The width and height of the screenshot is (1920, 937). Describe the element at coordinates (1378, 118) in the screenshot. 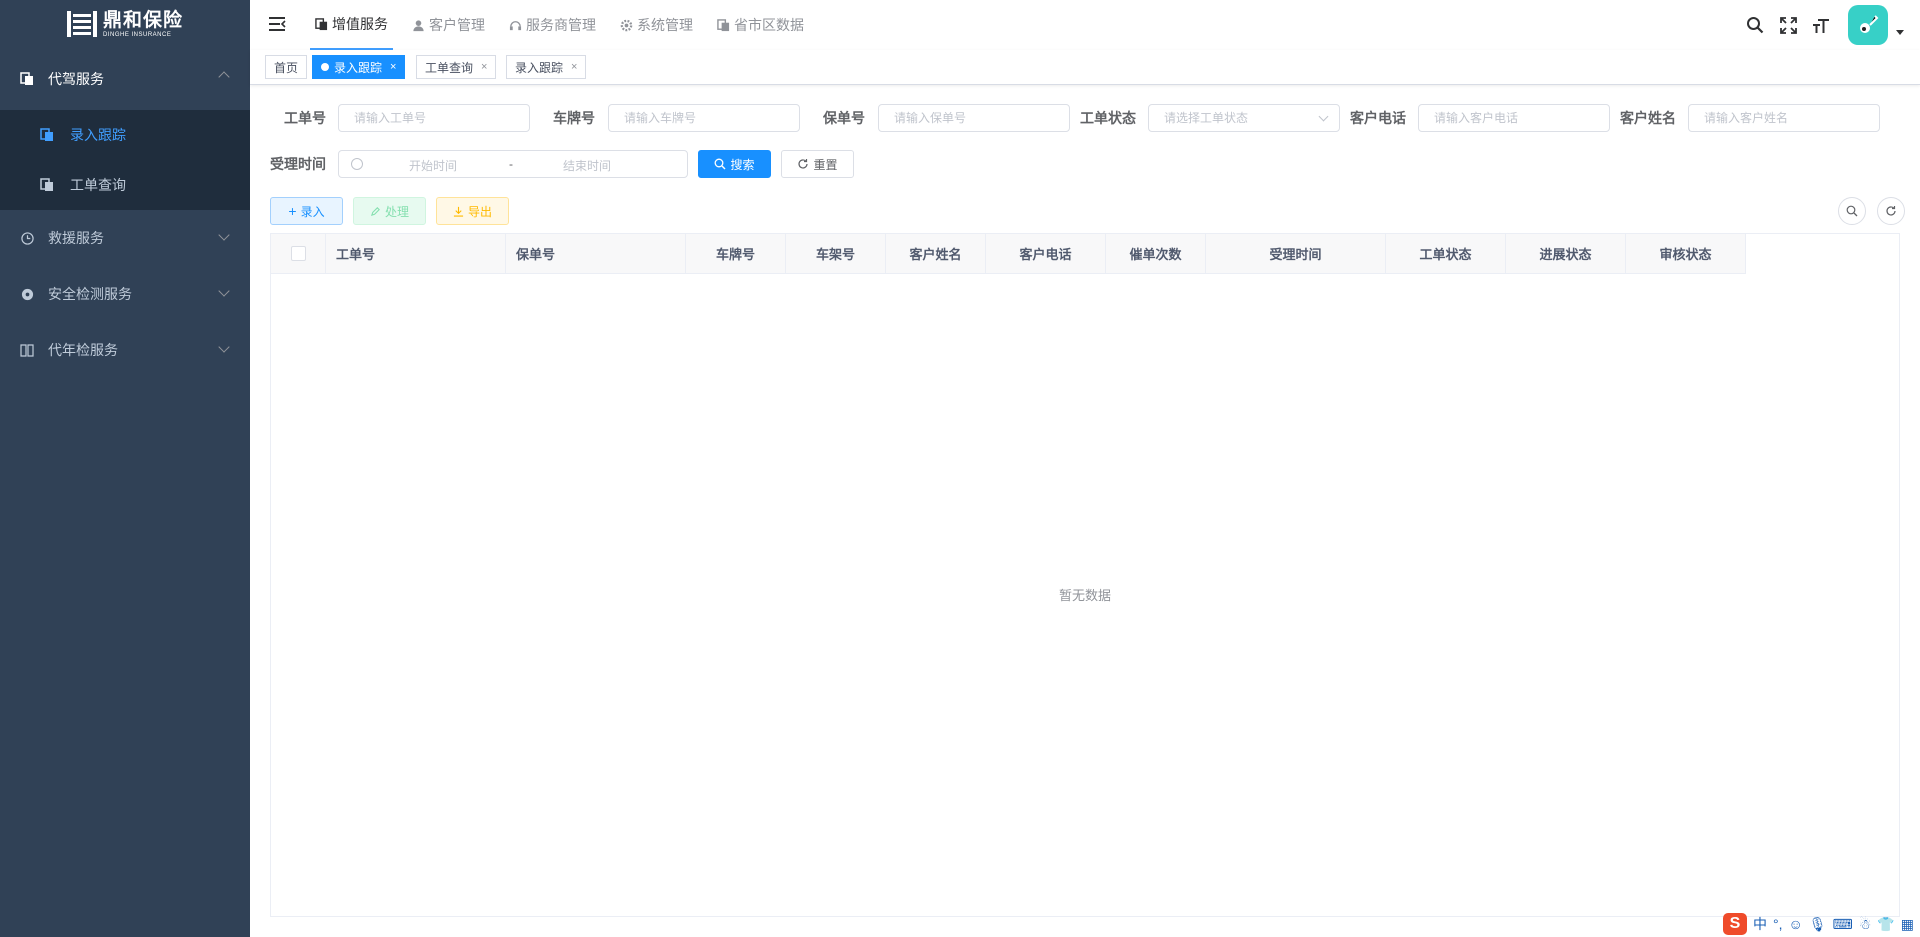

I see `phone-label: 客户电话` at that location.